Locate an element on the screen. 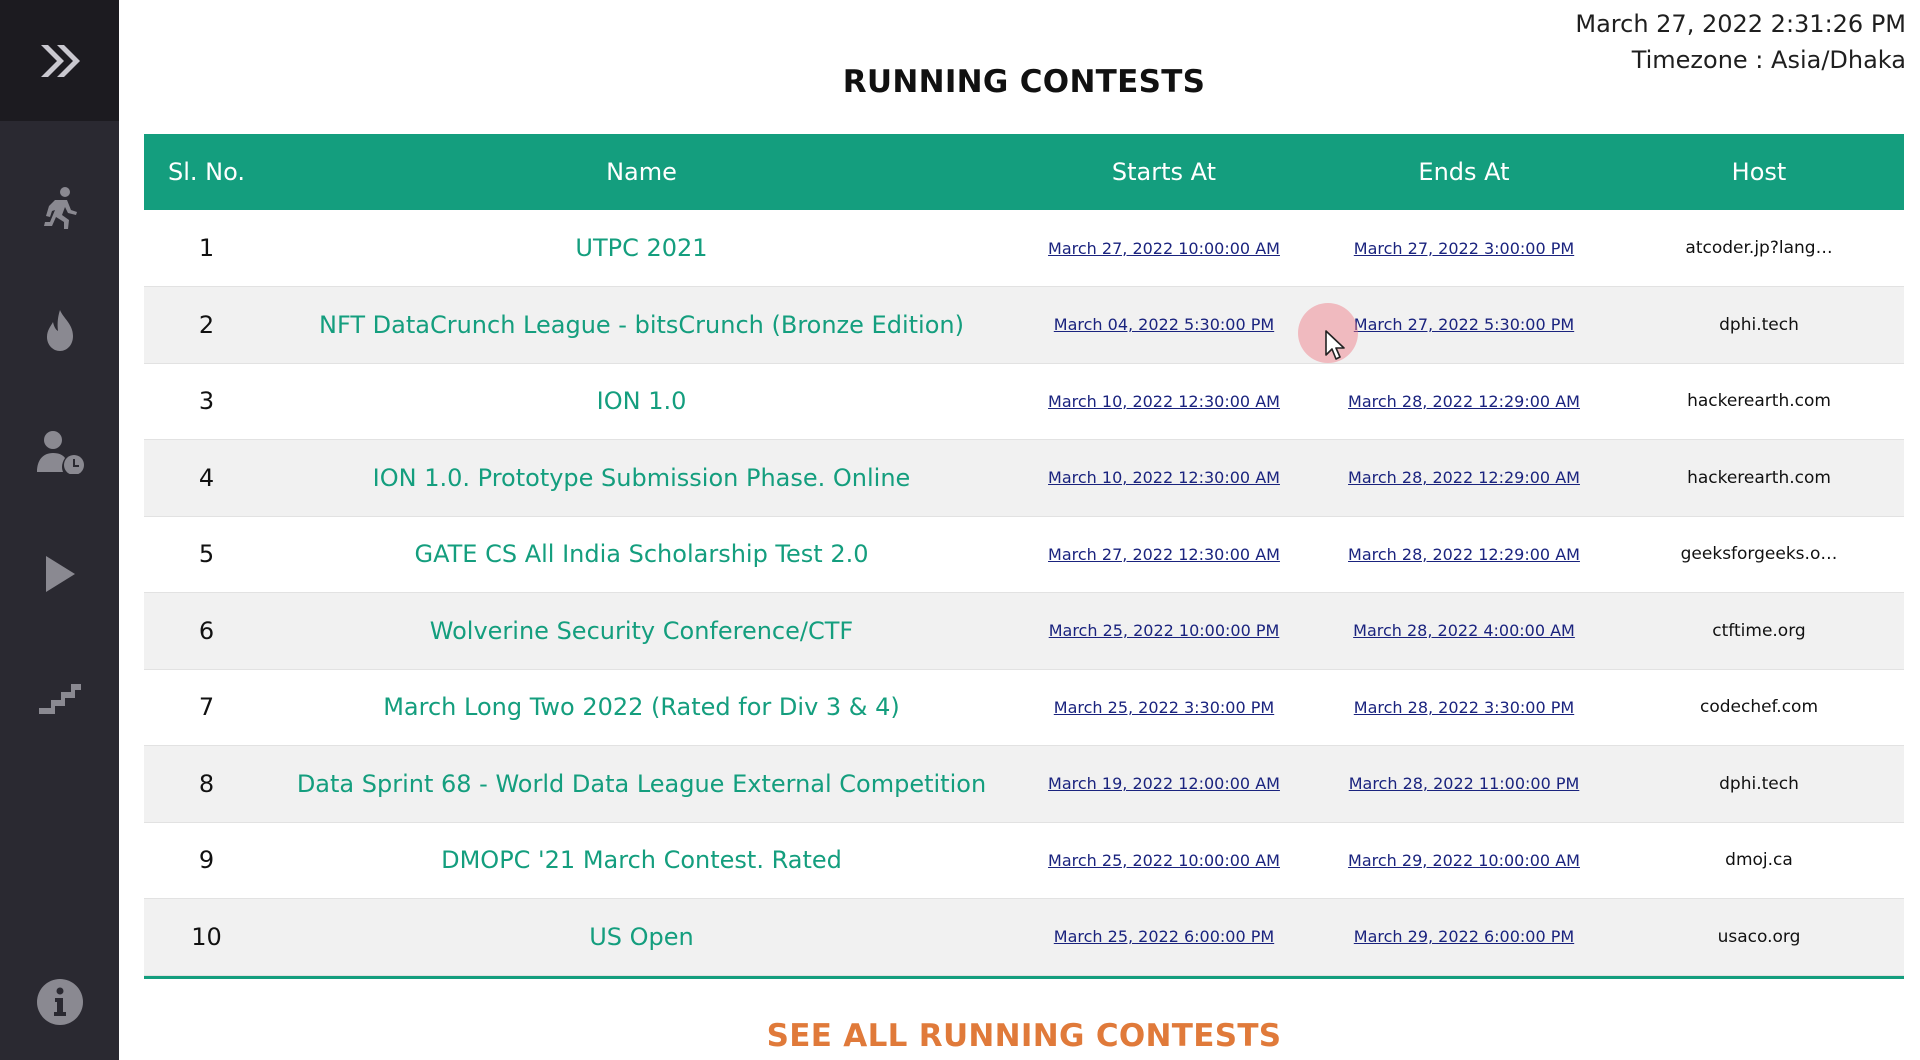  row-sl-no: 10 is located at coordinates (206, 936).